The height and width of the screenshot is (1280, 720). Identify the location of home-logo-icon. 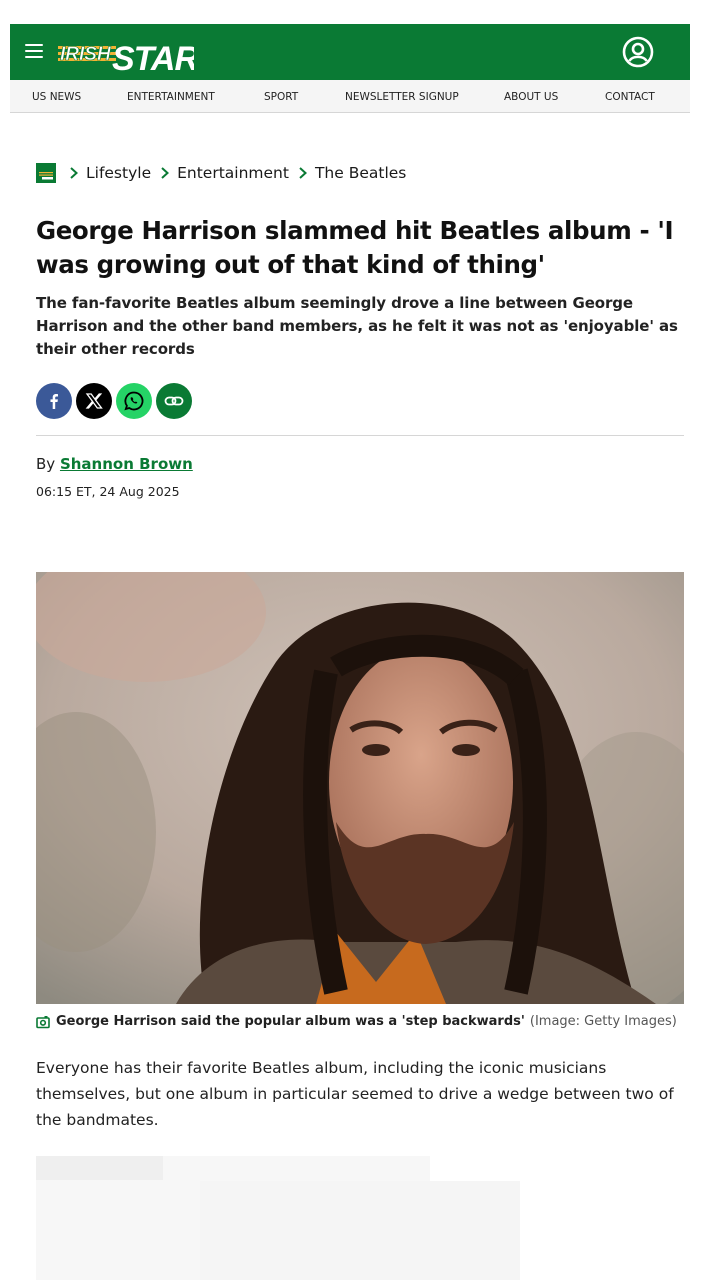
(46, 173).